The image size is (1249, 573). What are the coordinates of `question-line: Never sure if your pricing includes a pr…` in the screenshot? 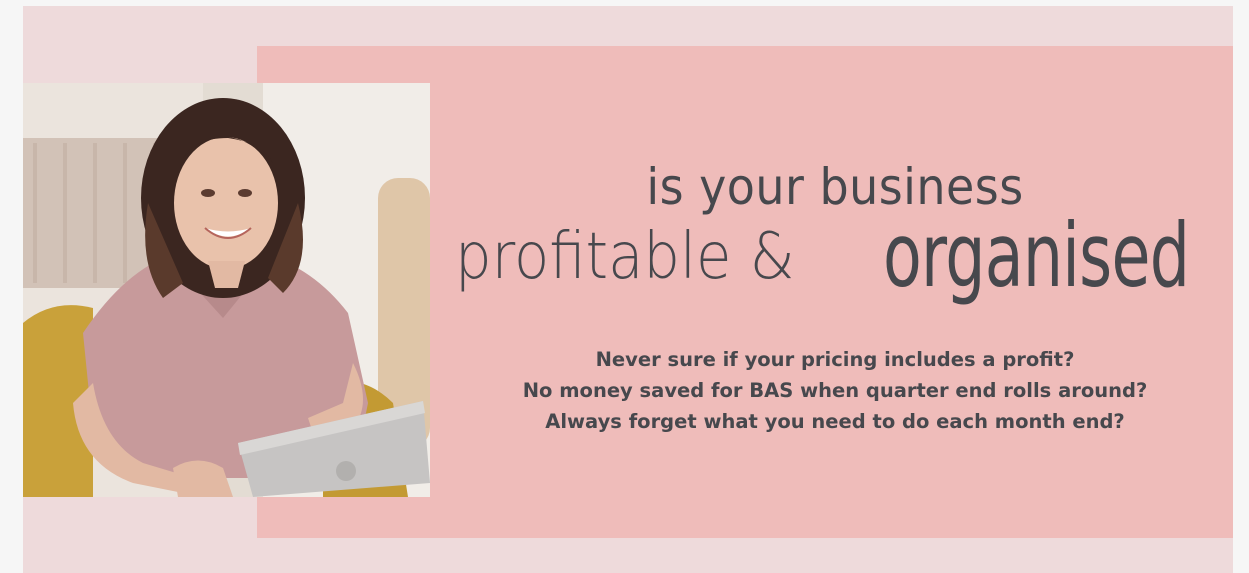 It's located at (835, 359).